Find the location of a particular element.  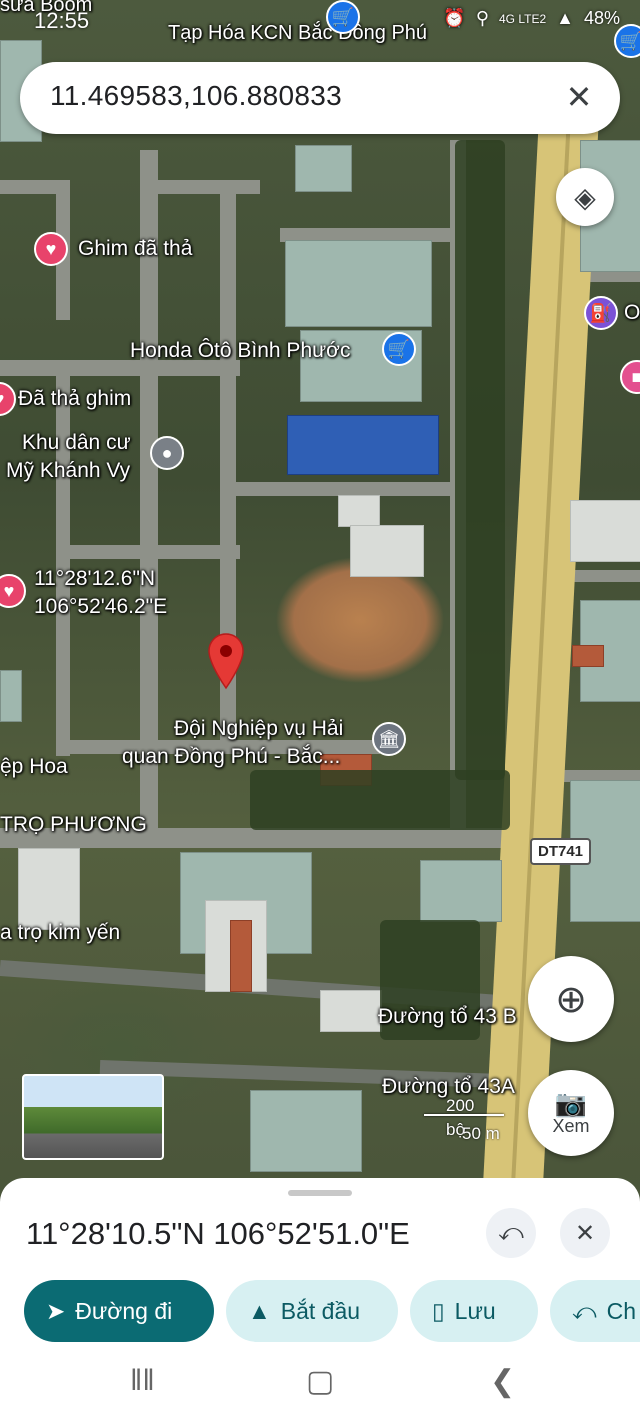

close-sheet-button: ✕ is located at coordinates (585, 1233).